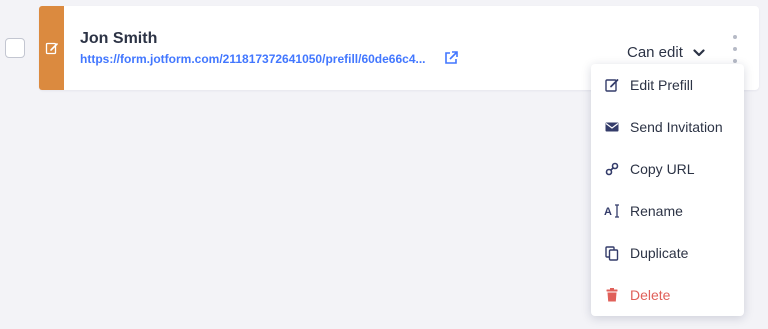  I want to click on duplicate-icon, so click(612, 253).